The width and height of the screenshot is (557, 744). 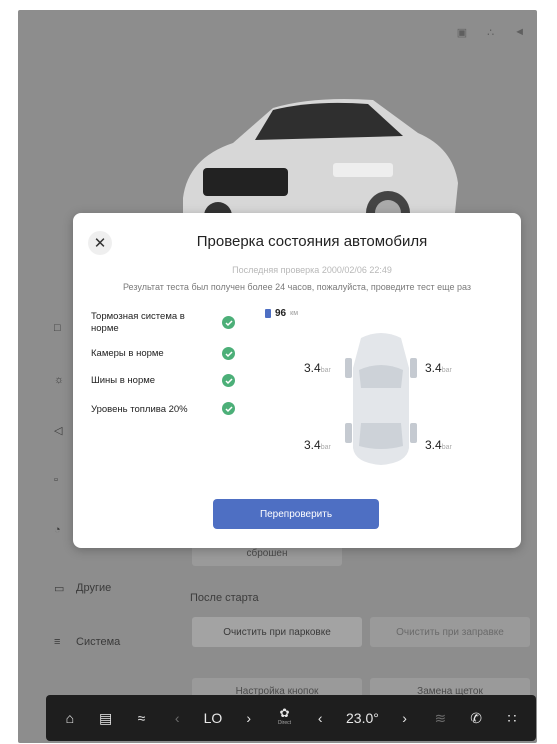 What do you see at coordinates (56, 480) in the screenshot?
I see `seat-icon: ▫` at bounding box center [56, 480].